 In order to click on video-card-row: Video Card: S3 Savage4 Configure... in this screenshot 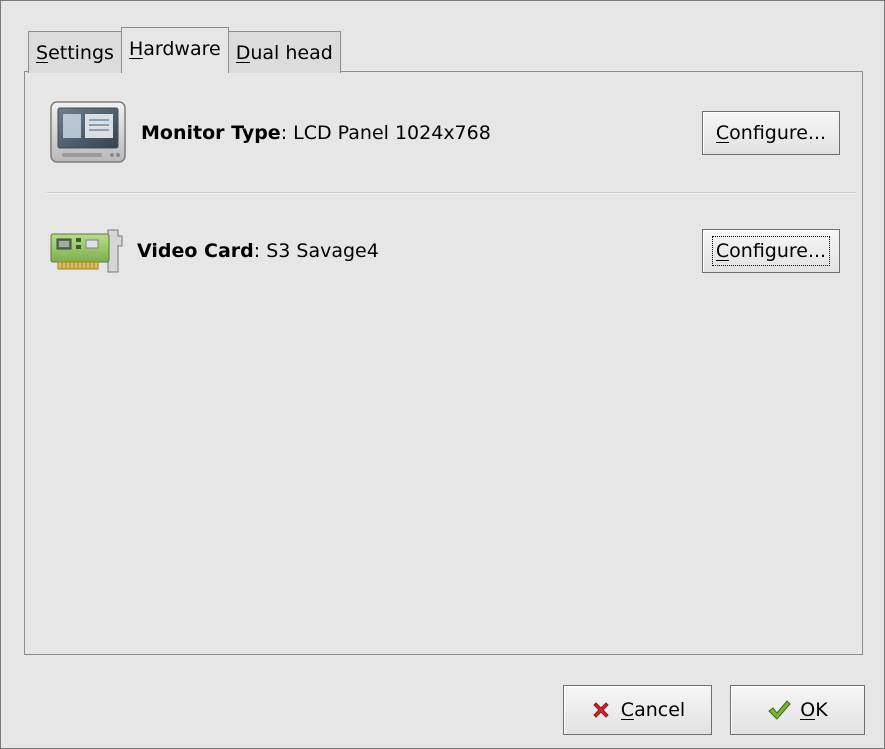, I will do `click(443, 251)`.